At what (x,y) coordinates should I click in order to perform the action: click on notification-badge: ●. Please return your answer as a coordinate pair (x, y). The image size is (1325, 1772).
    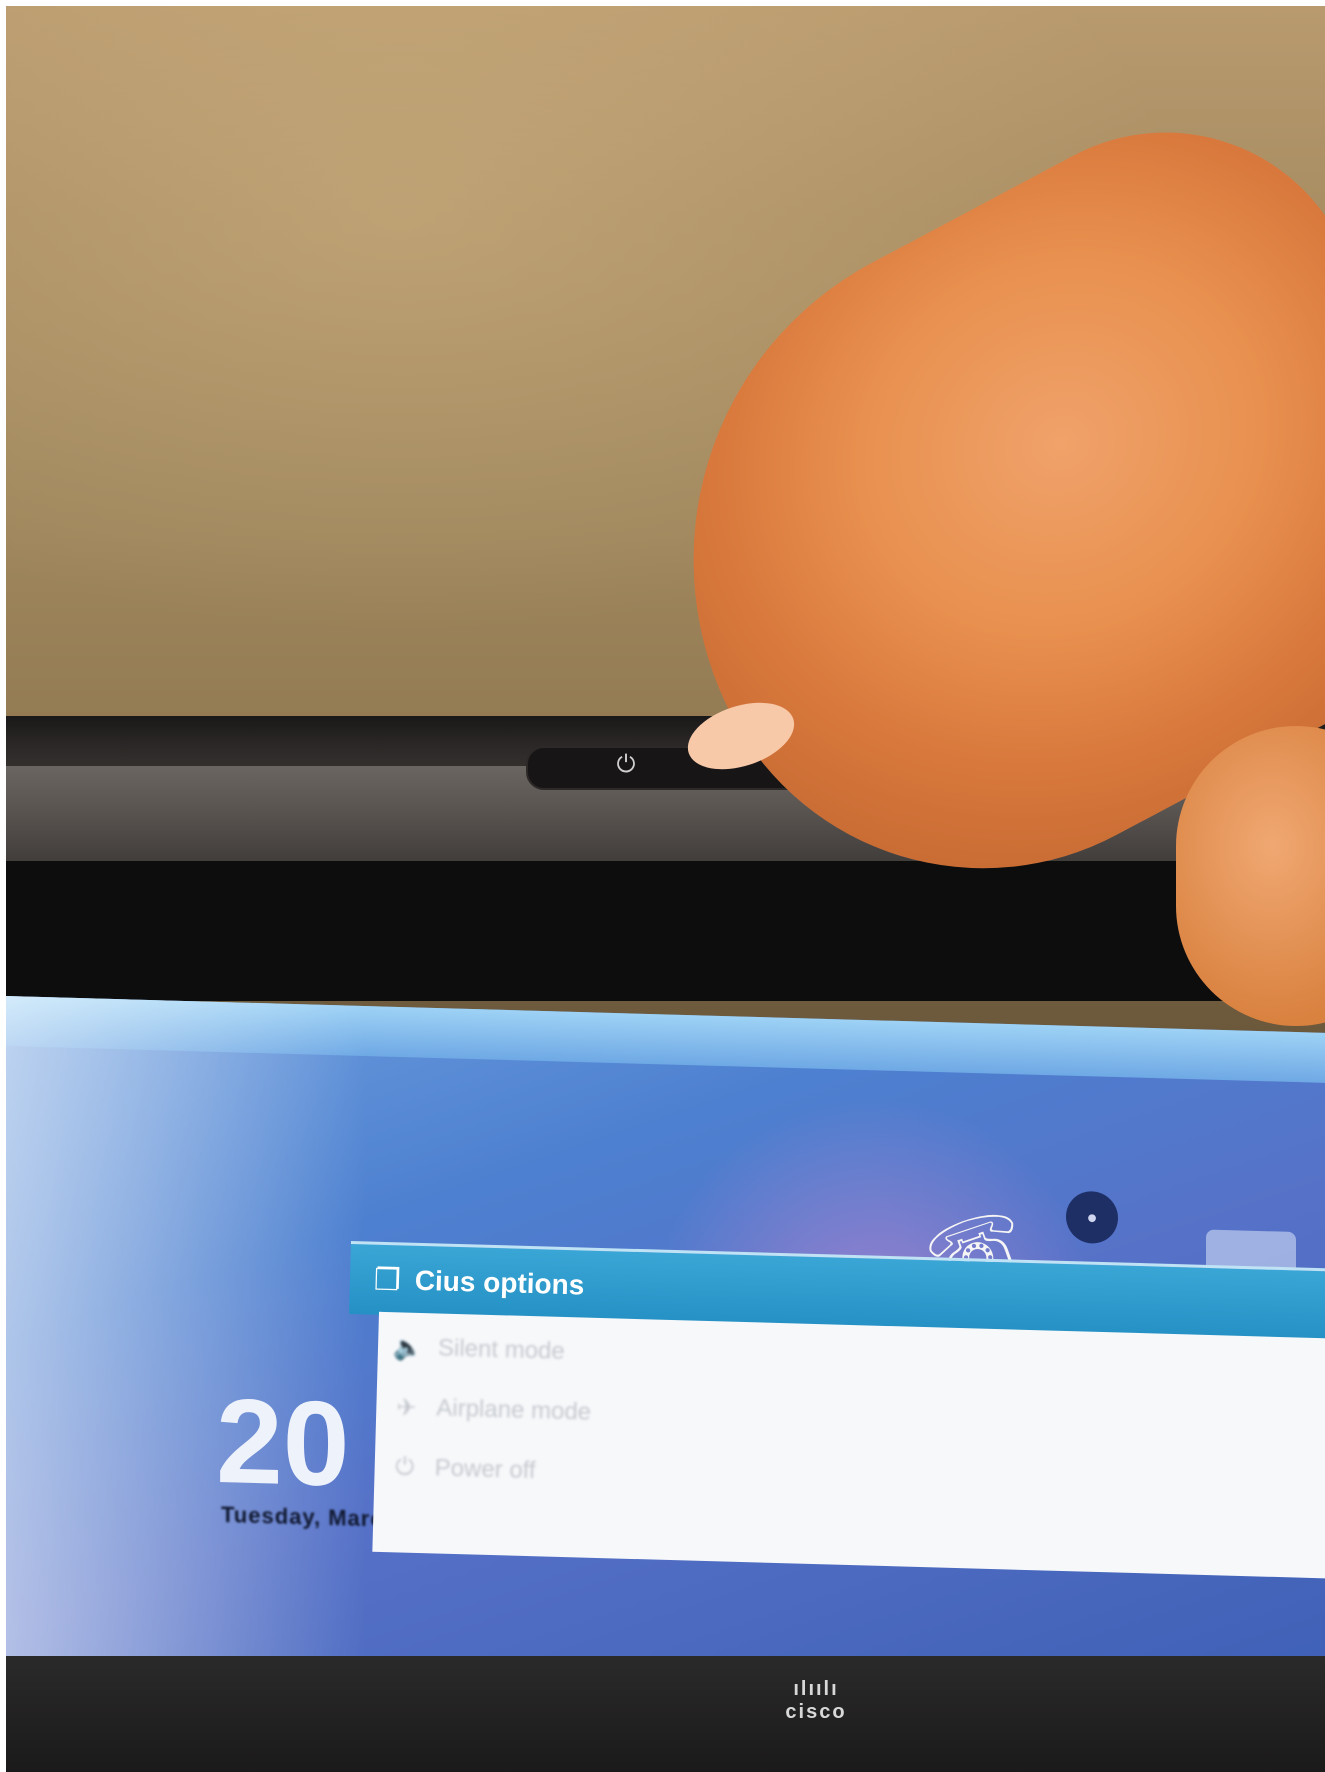
    Looking at the image, I should click on (1092, 1217).